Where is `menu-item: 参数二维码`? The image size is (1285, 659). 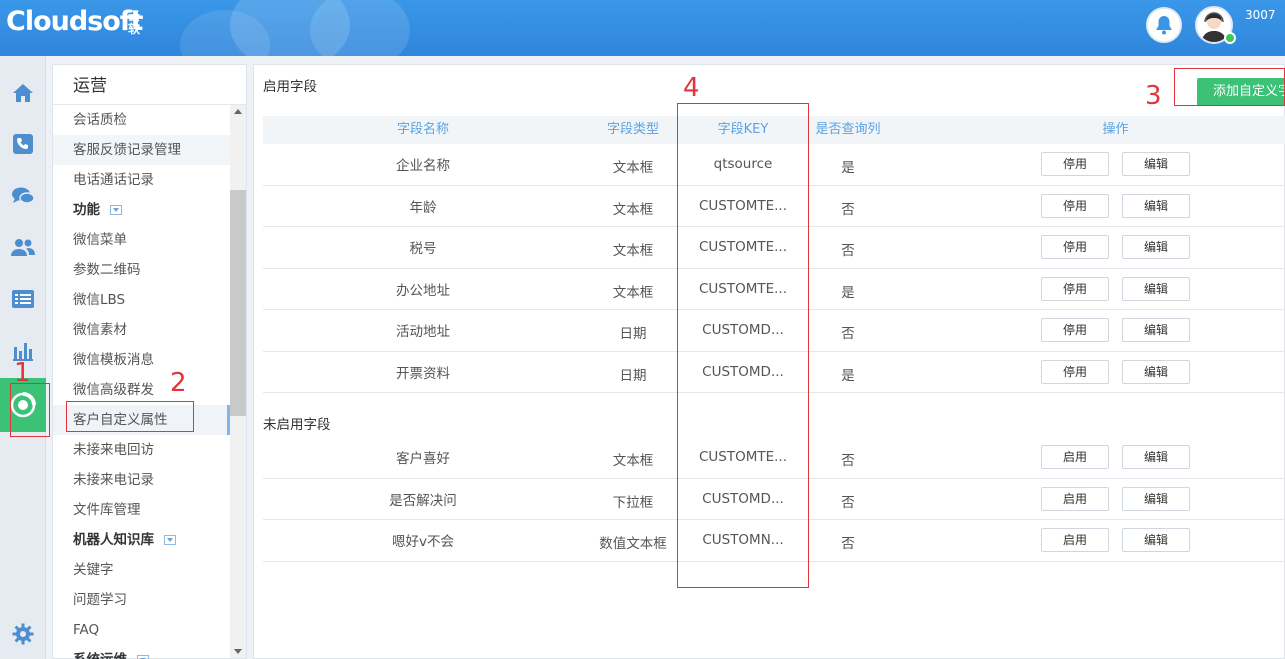
menu-item: 参数二维码 is located at coordinates (141, 270).